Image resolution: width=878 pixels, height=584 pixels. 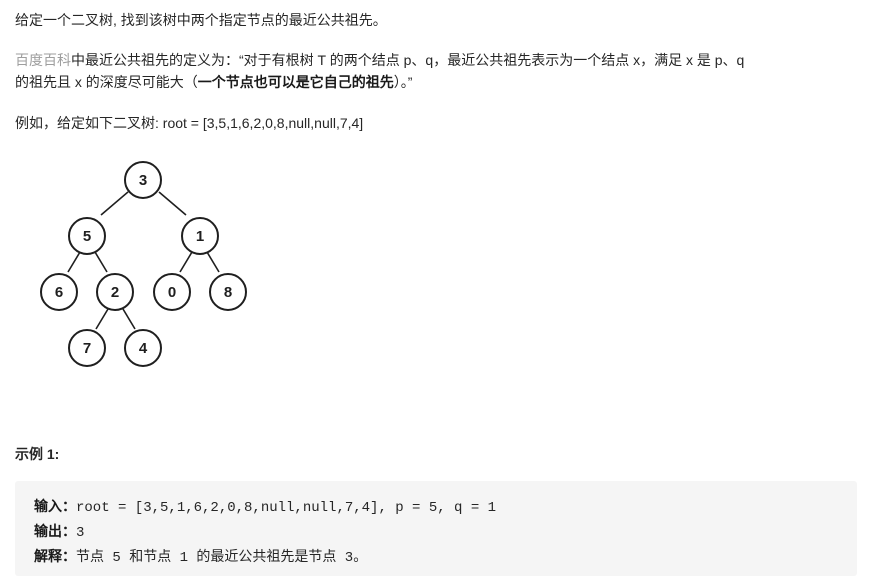 I want to click on explanation-line: 解释：节点 5 和节点 1 的最近公共祖先是节点 3。, so click(x=200, y=557).